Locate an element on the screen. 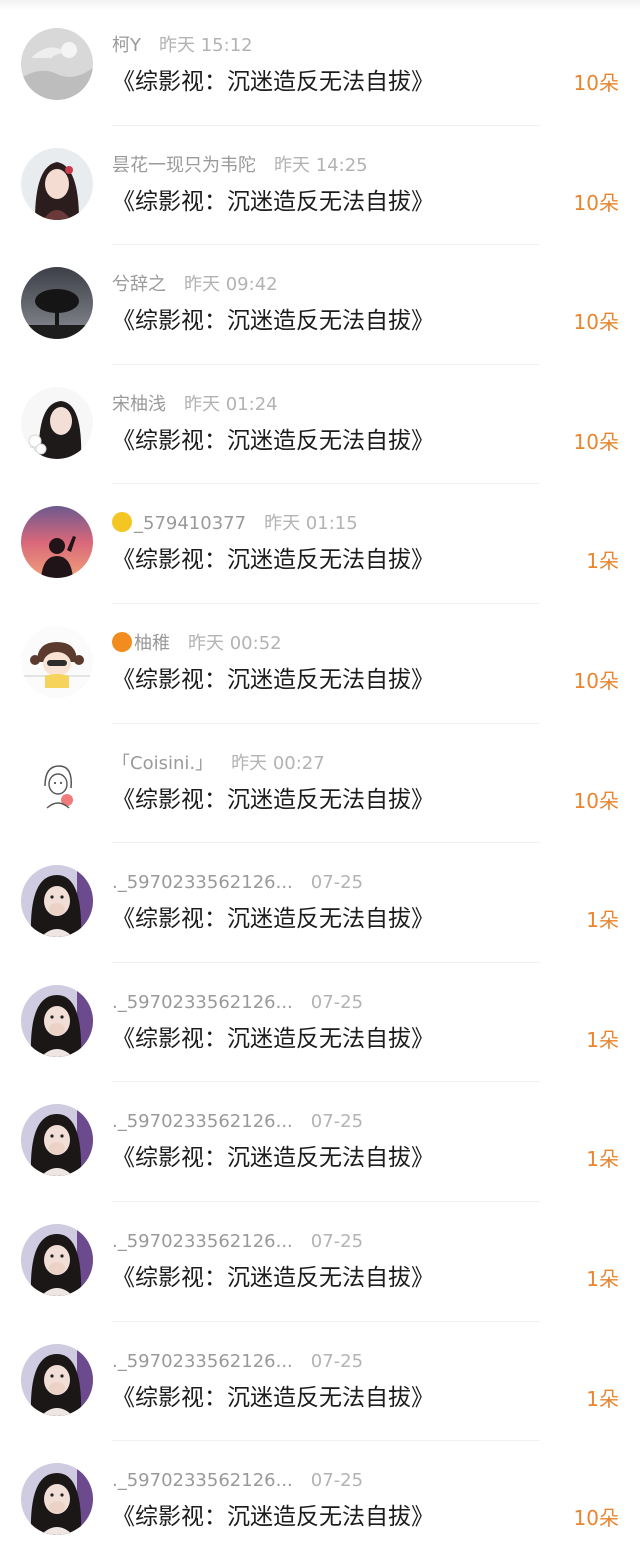 The image size is (640, 1557). user-name: 「Coisini.」 is located at coordinates (162, 763).